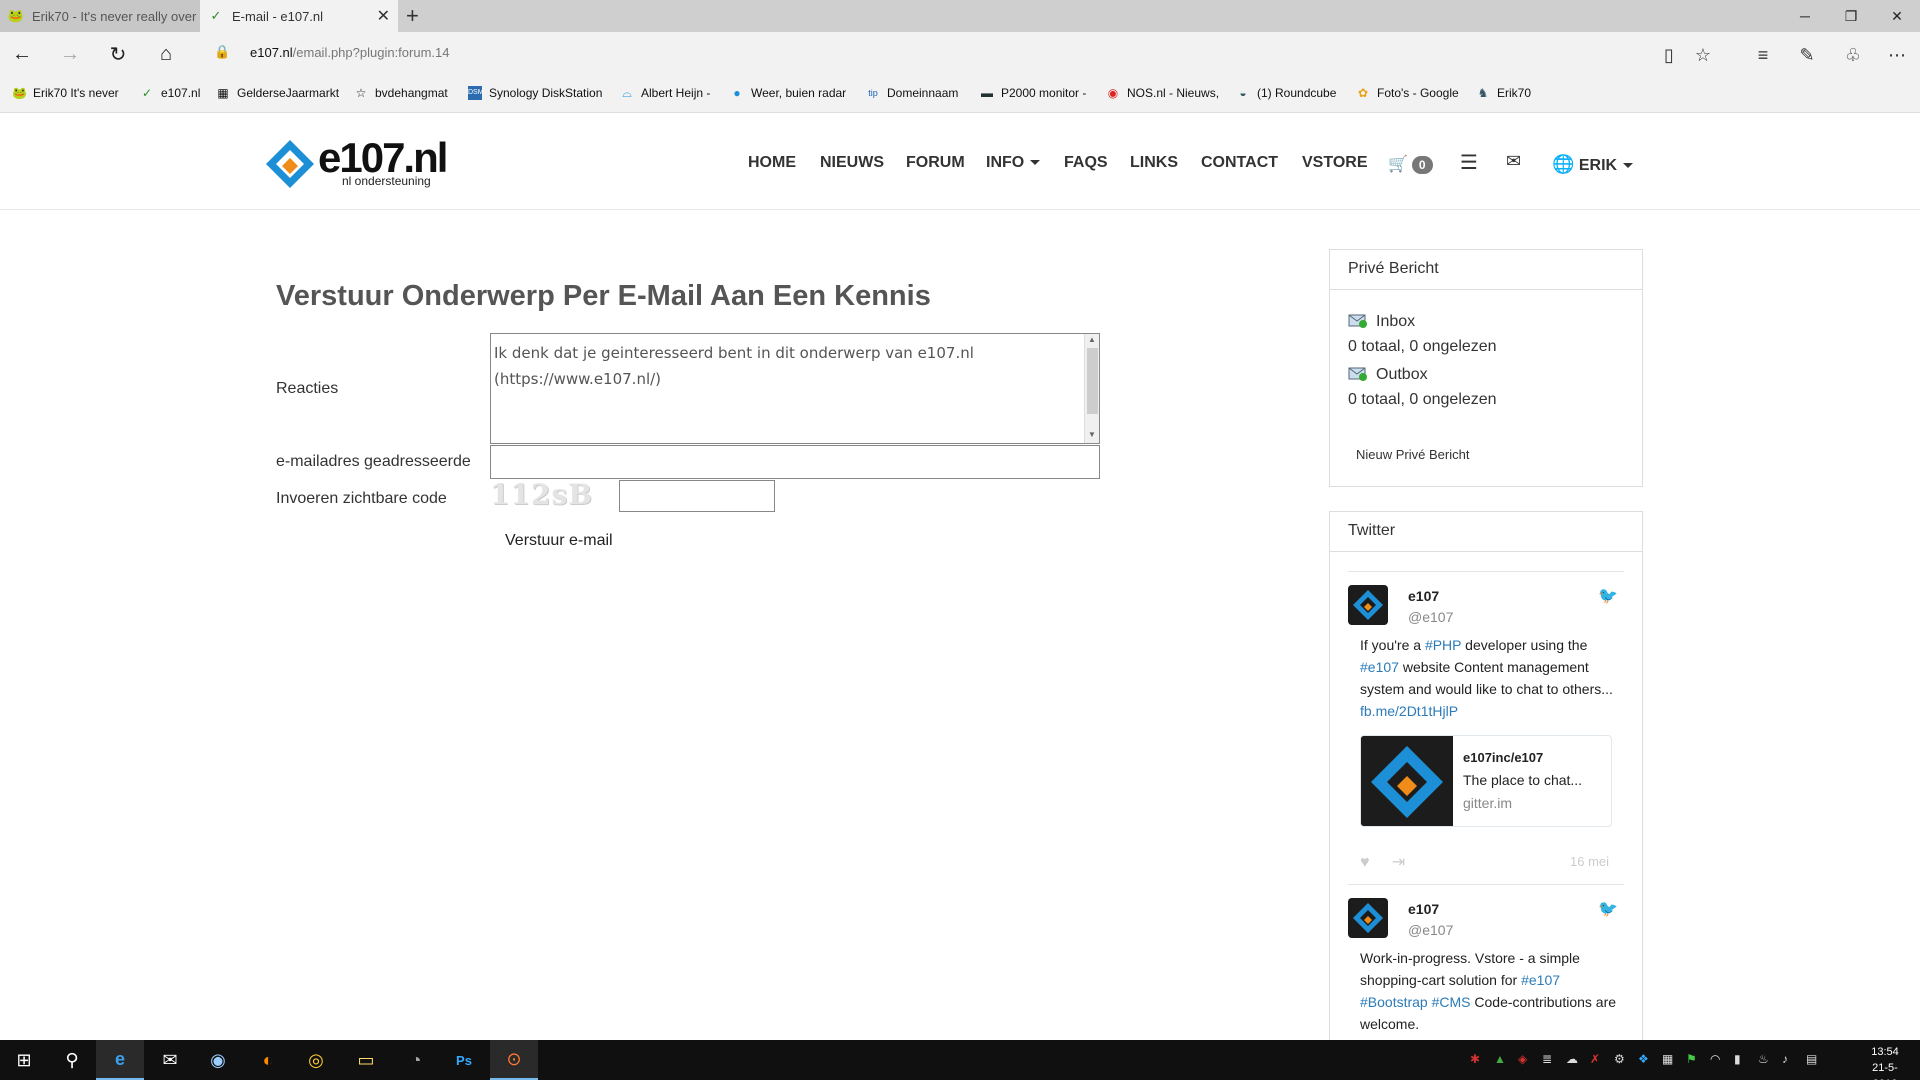 The image size is (1920, 1092). I want to click on restore-icon: ❐, so click(1851, 16).